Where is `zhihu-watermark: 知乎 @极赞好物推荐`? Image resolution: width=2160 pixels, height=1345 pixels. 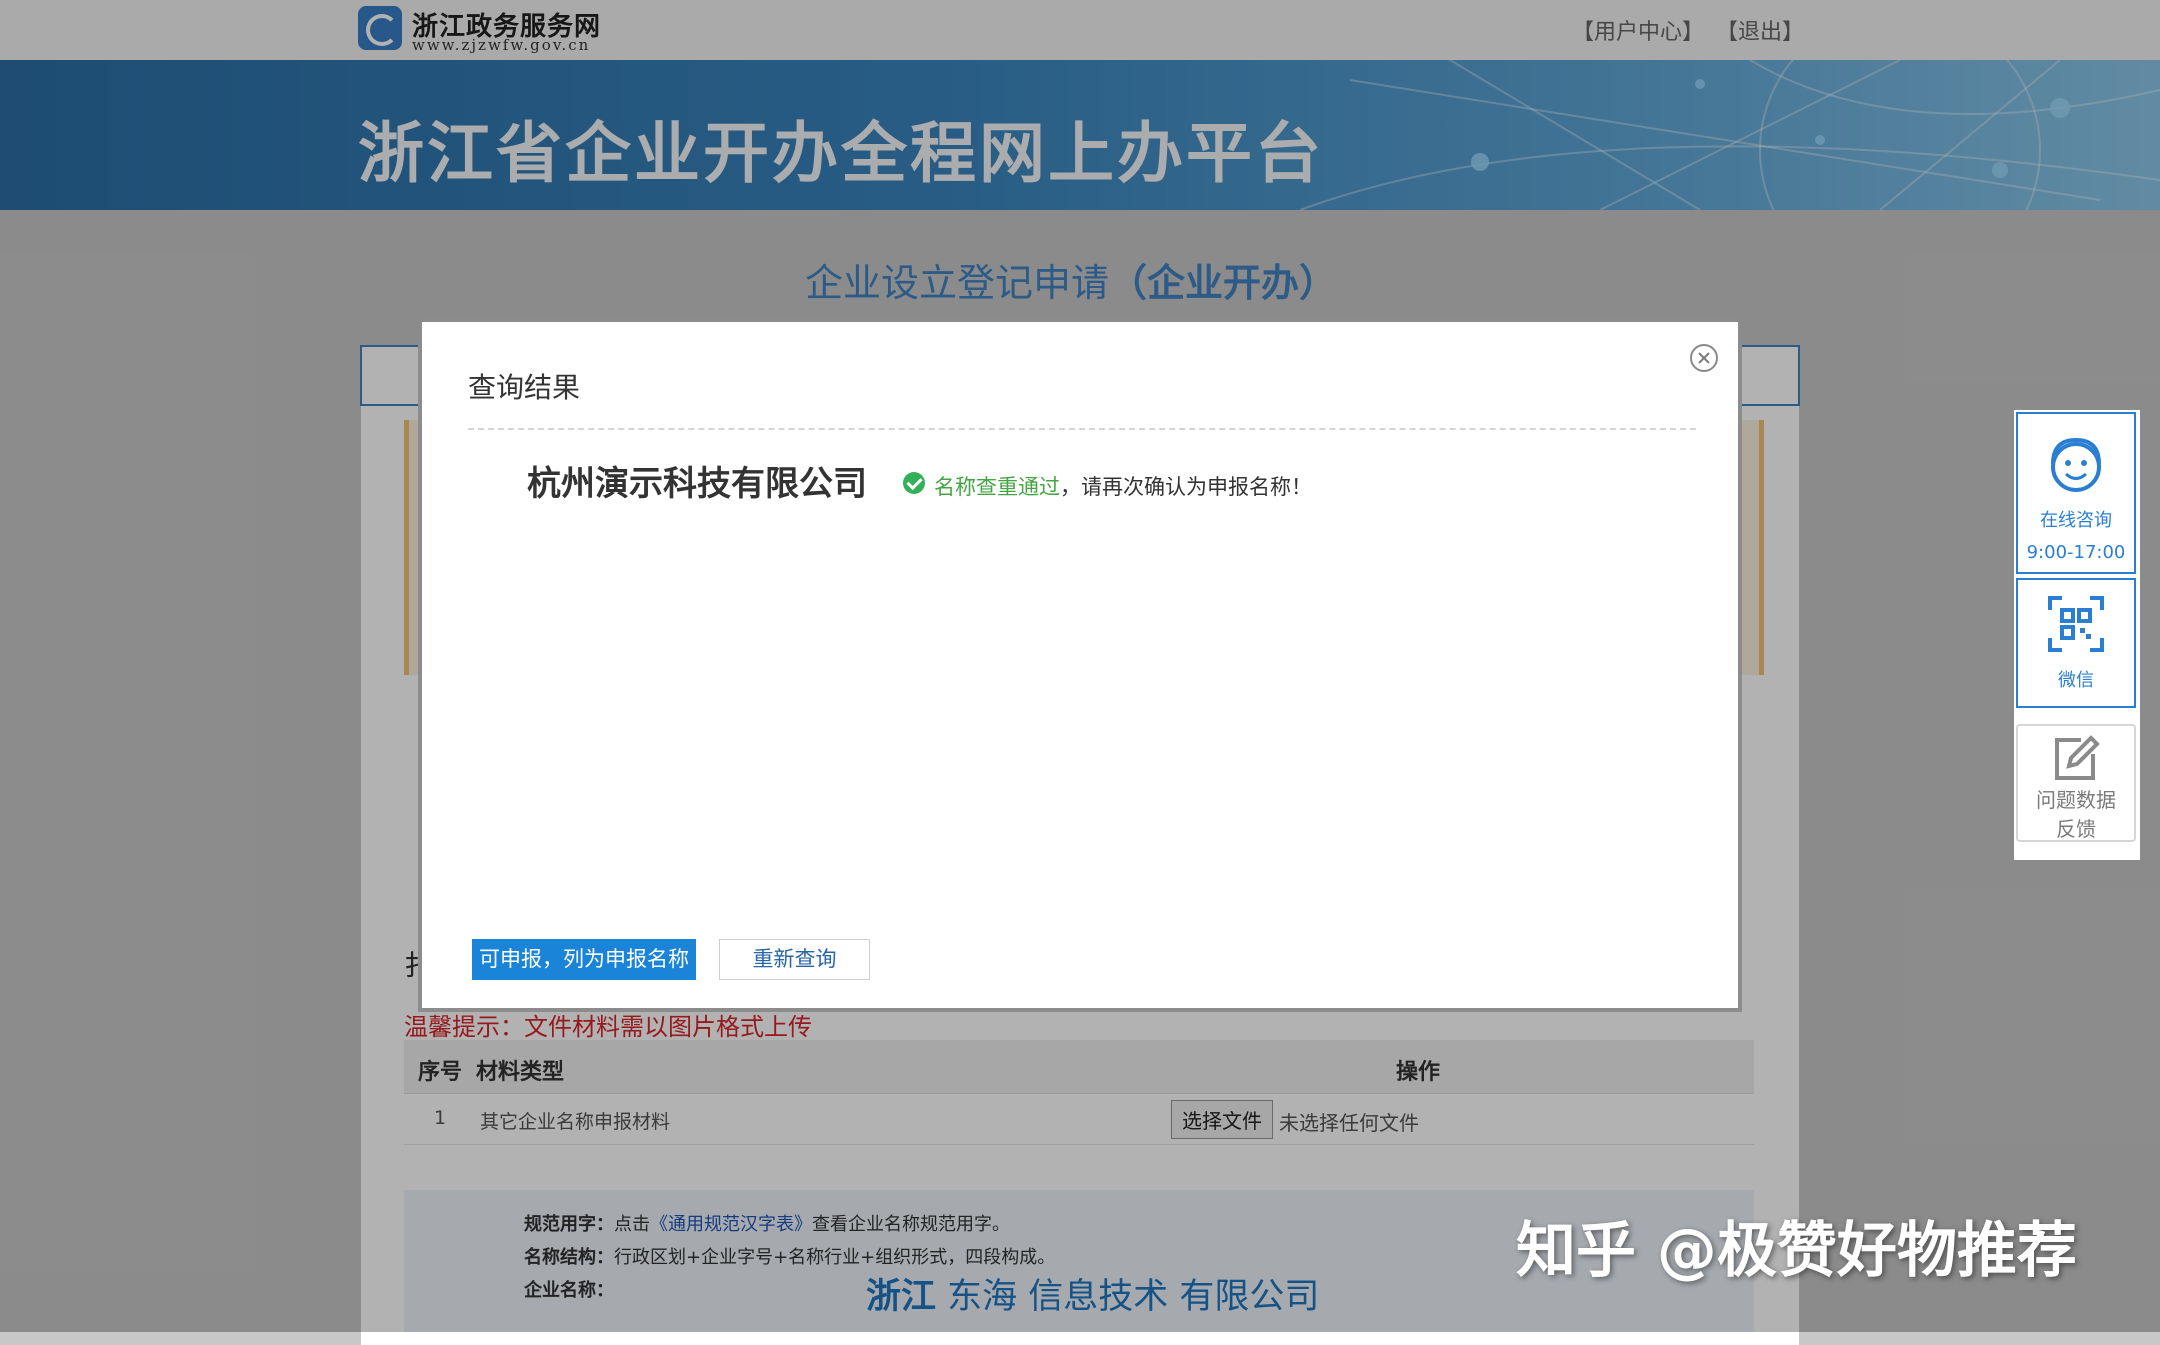
zhihu-watermark: 知乎 @极赞好物推荐 is located at coordinates (1796, 1251).